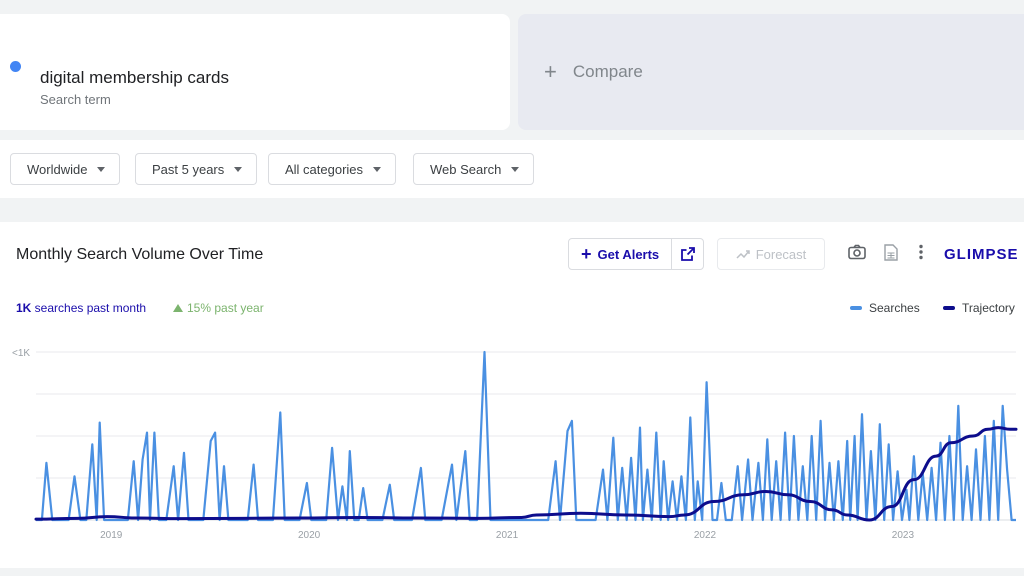  I want to click on search-type-filter: Web Search, so click(474, 169).